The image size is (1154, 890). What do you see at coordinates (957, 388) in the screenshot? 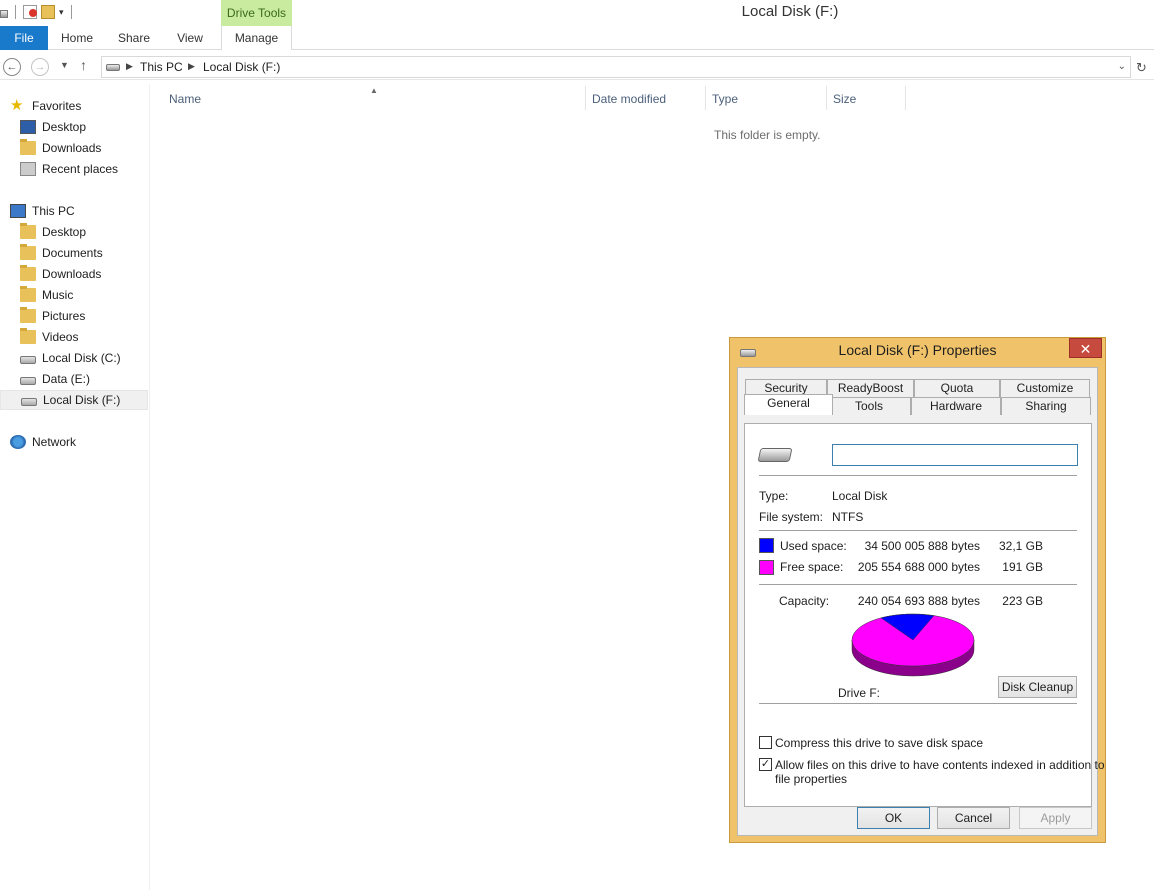
I see `tab-quota: Quota` at bounding box center [957, 388].